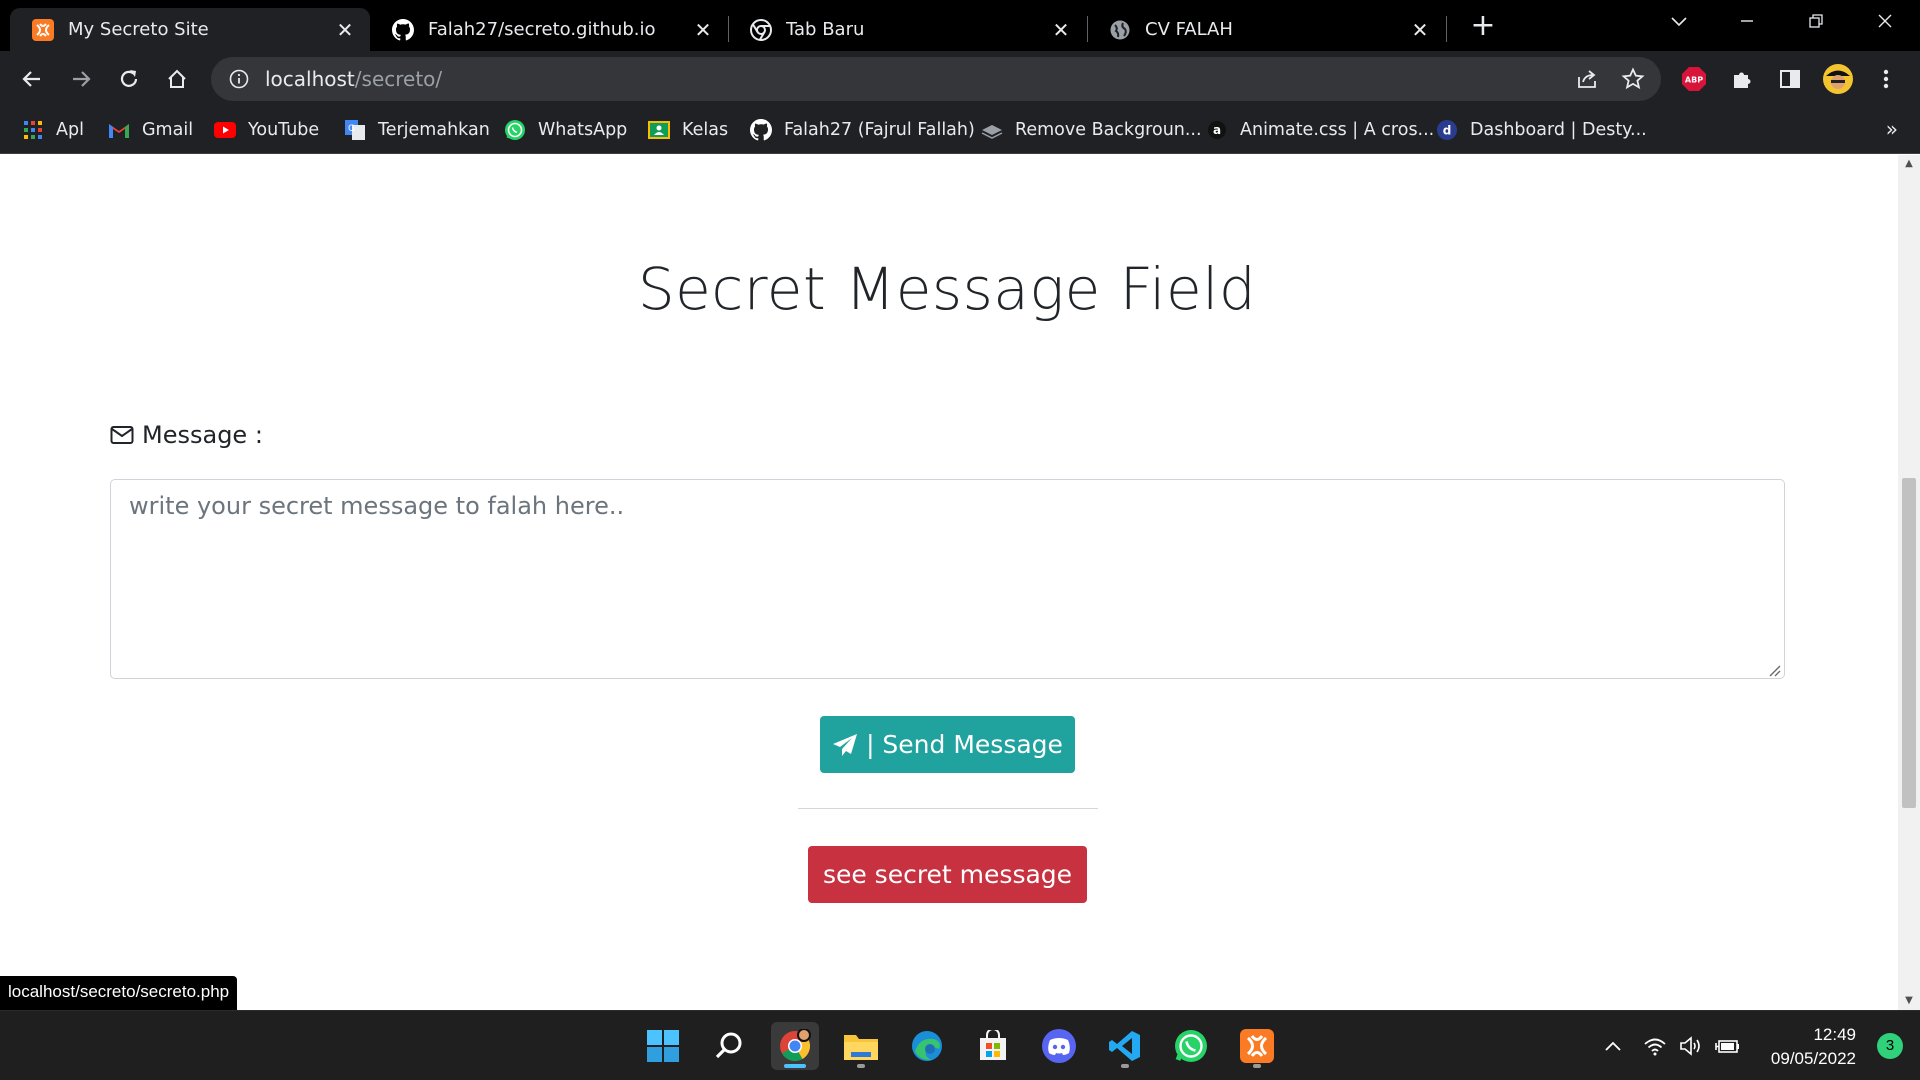 The image size is (1920, 1080). What do you see at coordinates (1587, 81) in the screenshot?
I see `share-icon` at bounding box center [1587, 81].